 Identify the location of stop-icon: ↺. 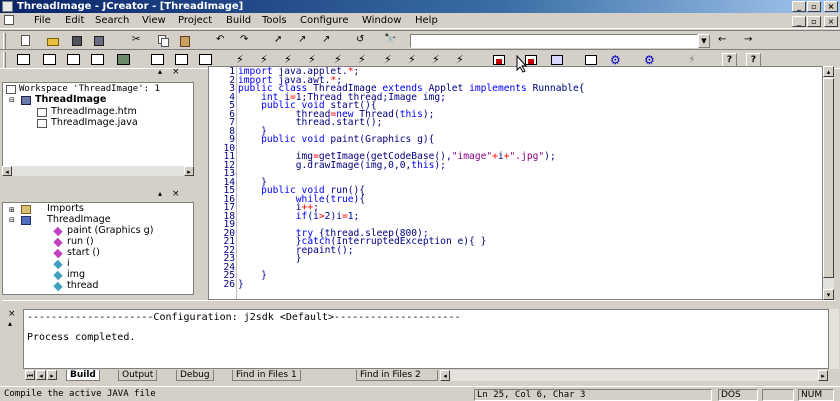
(363, 41).